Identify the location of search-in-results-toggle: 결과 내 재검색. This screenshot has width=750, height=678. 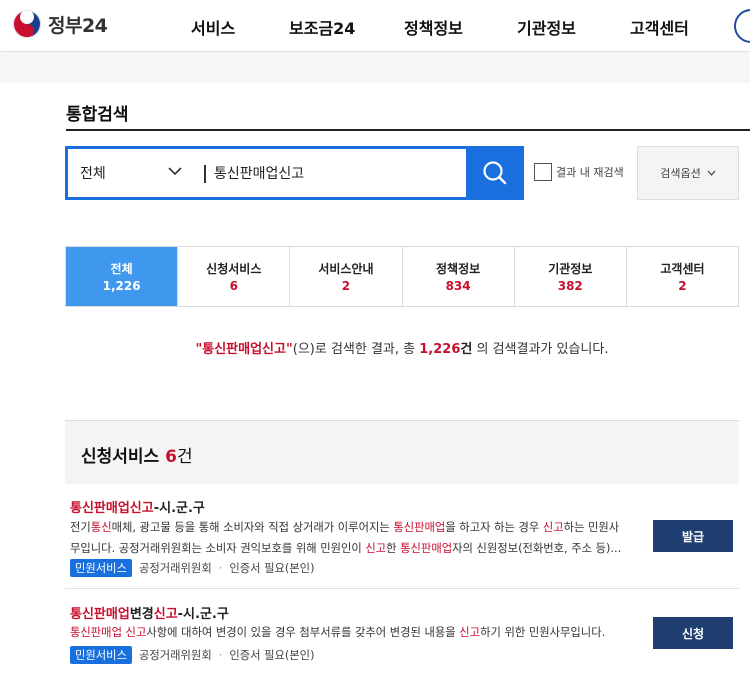
(579, 172).